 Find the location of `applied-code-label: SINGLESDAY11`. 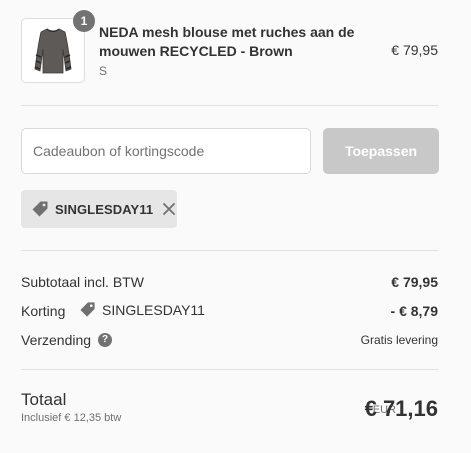

applied-code-label: SINGLESDAY11 is located at coordinates (104, 209).